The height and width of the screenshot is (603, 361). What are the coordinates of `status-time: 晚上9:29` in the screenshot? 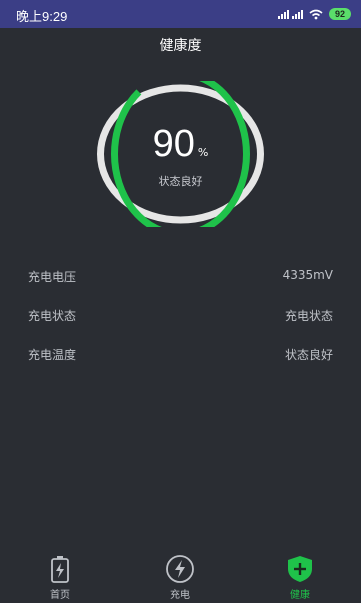 It's located at (42, 16).